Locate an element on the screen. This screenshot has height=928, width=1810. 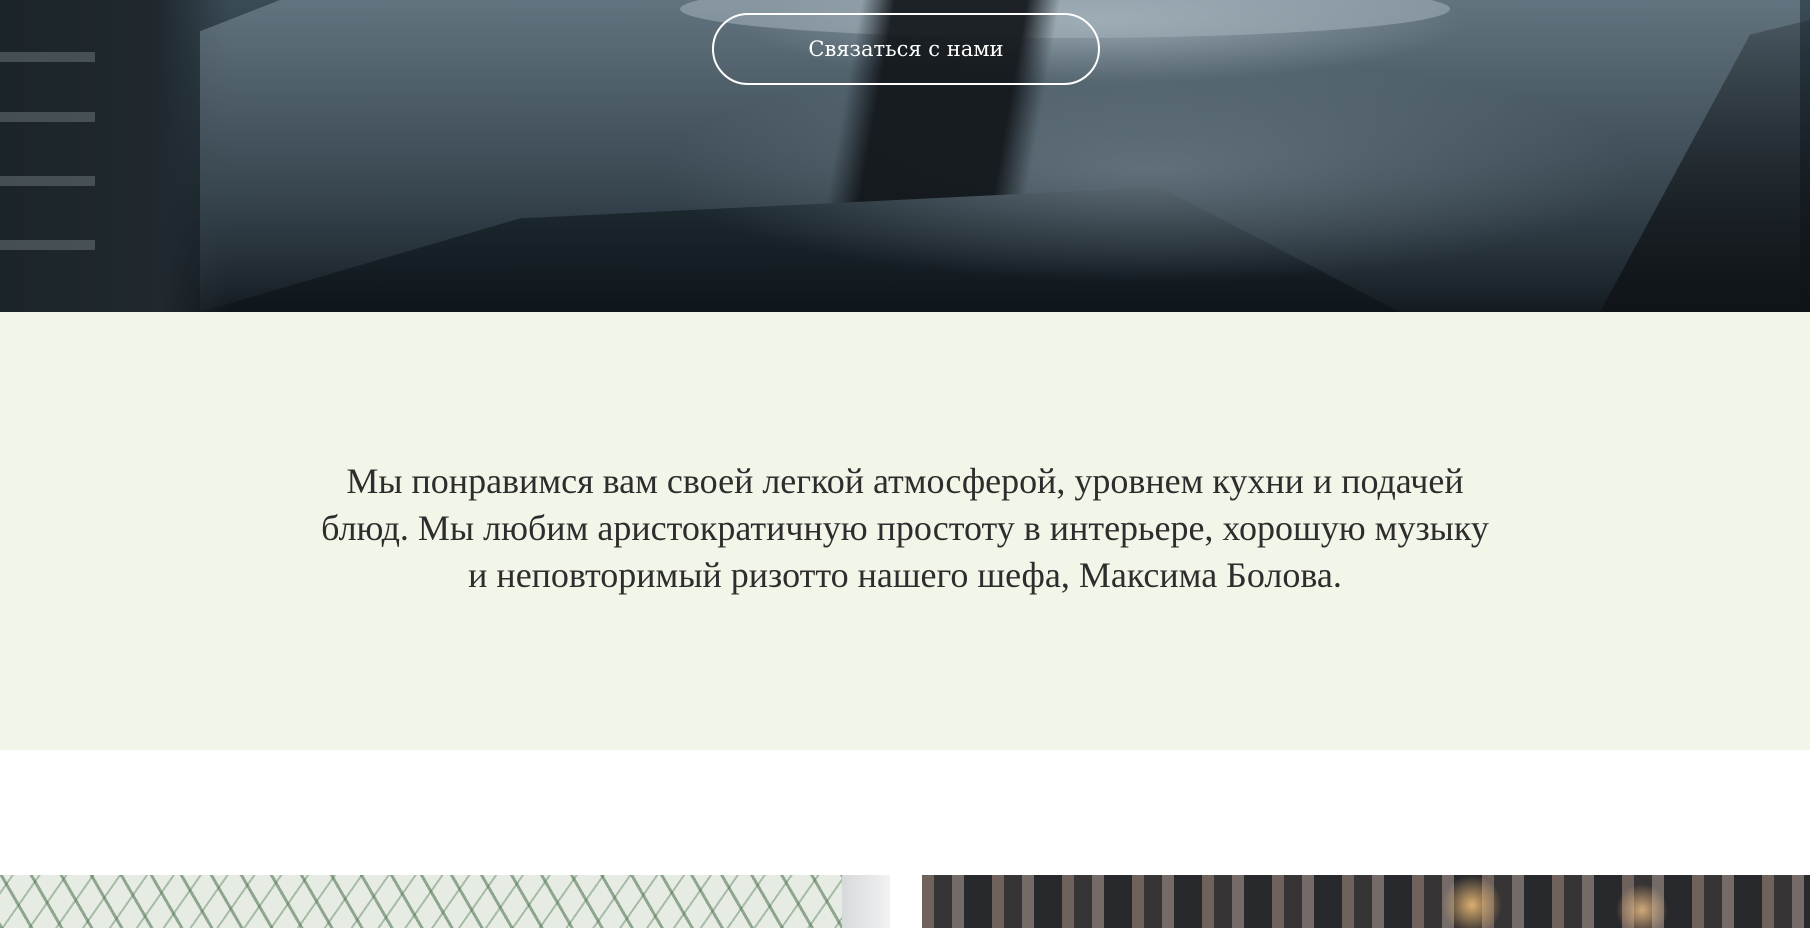
contact-us-button: Связаться с нами is located at coordinates (906, 49).